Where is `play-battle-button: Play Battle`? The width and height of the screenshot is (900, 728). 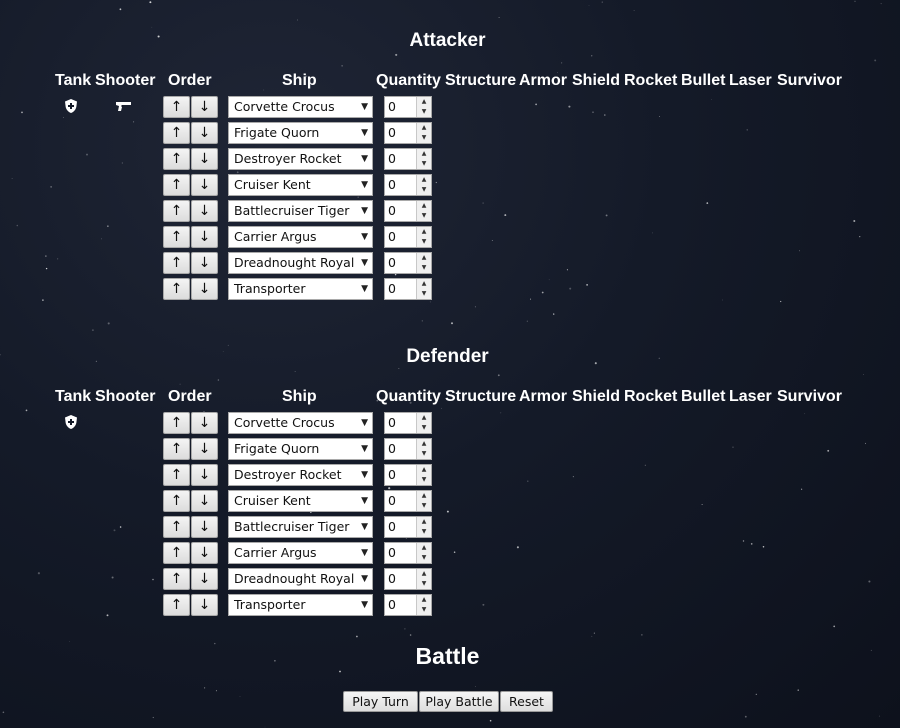 play-battle-button: Play Battle is located at coordinates (459, 701).